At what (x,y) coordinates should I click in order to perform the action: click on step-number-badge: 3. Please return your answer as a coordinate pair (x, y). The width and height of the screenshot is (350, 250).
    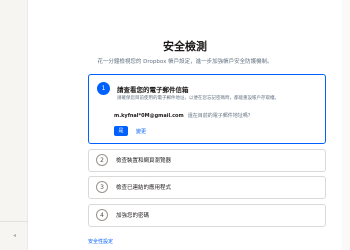
    Looking at the image, I should click on (102, 187).